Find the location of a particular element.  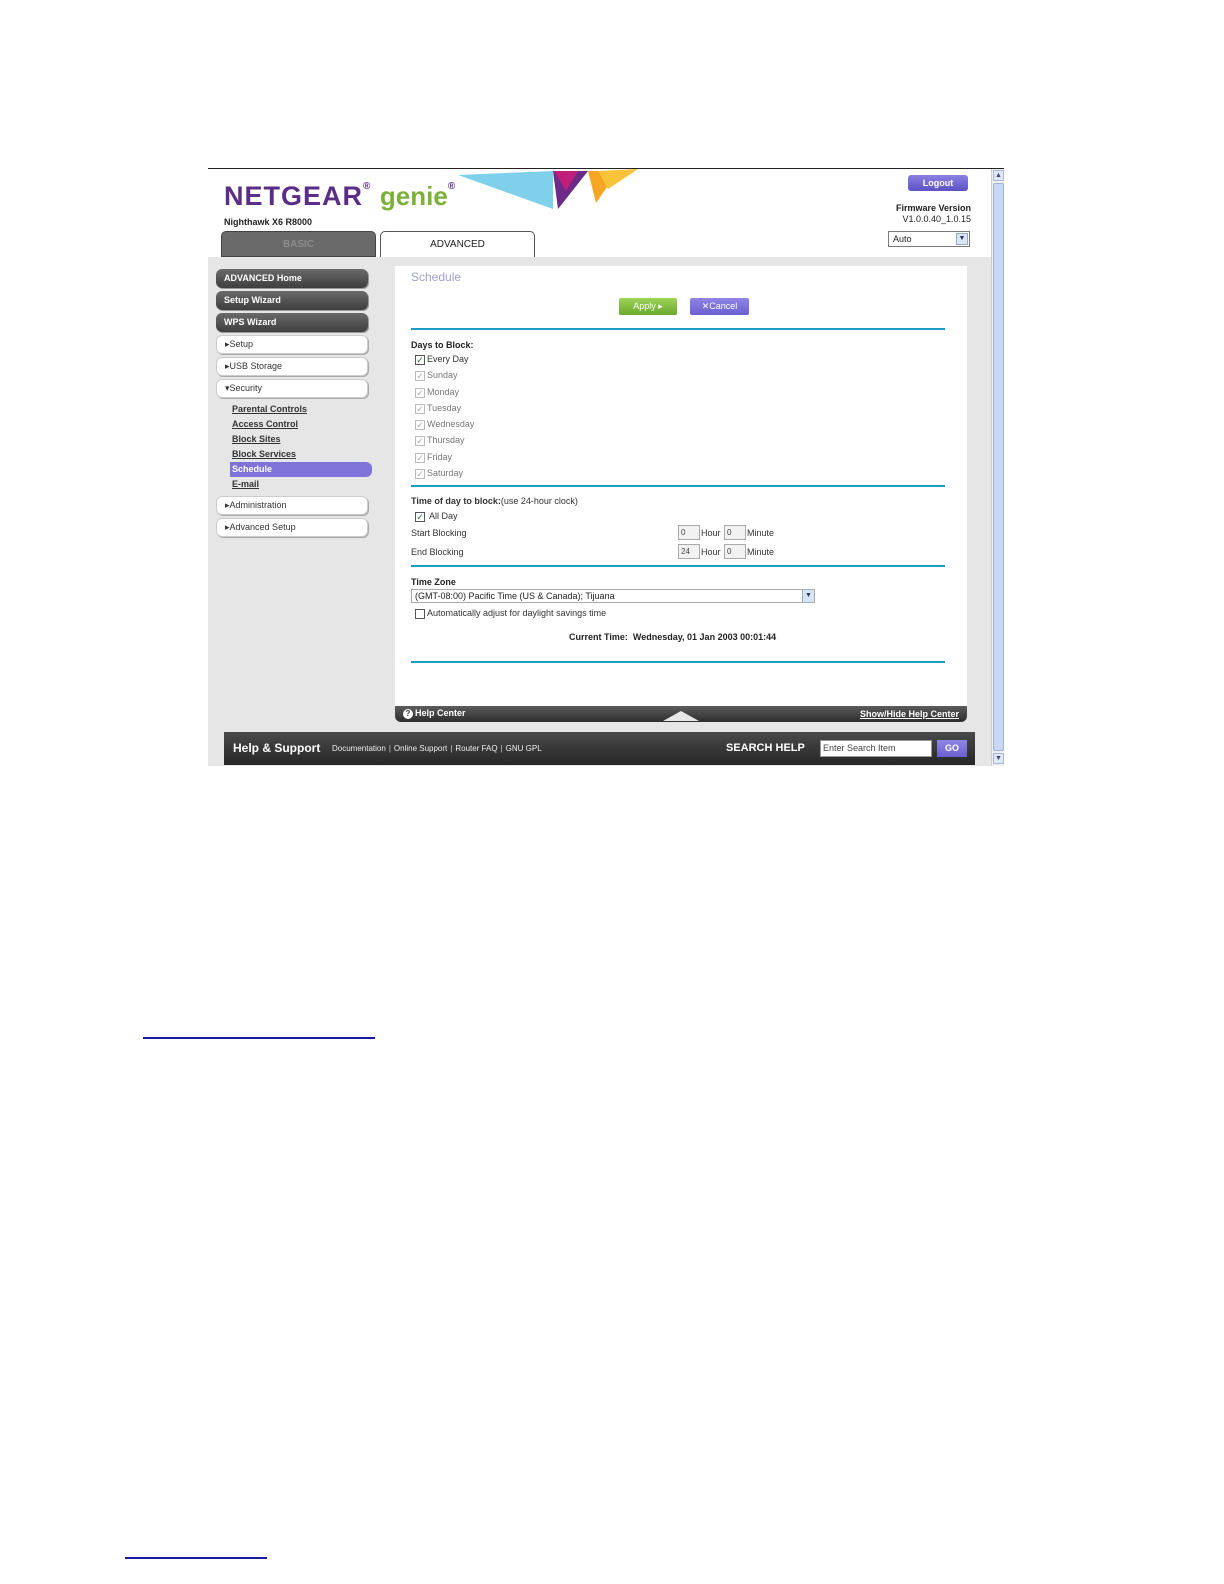

saturday-checkbox: ✓ is located at coordinates (420, 473).